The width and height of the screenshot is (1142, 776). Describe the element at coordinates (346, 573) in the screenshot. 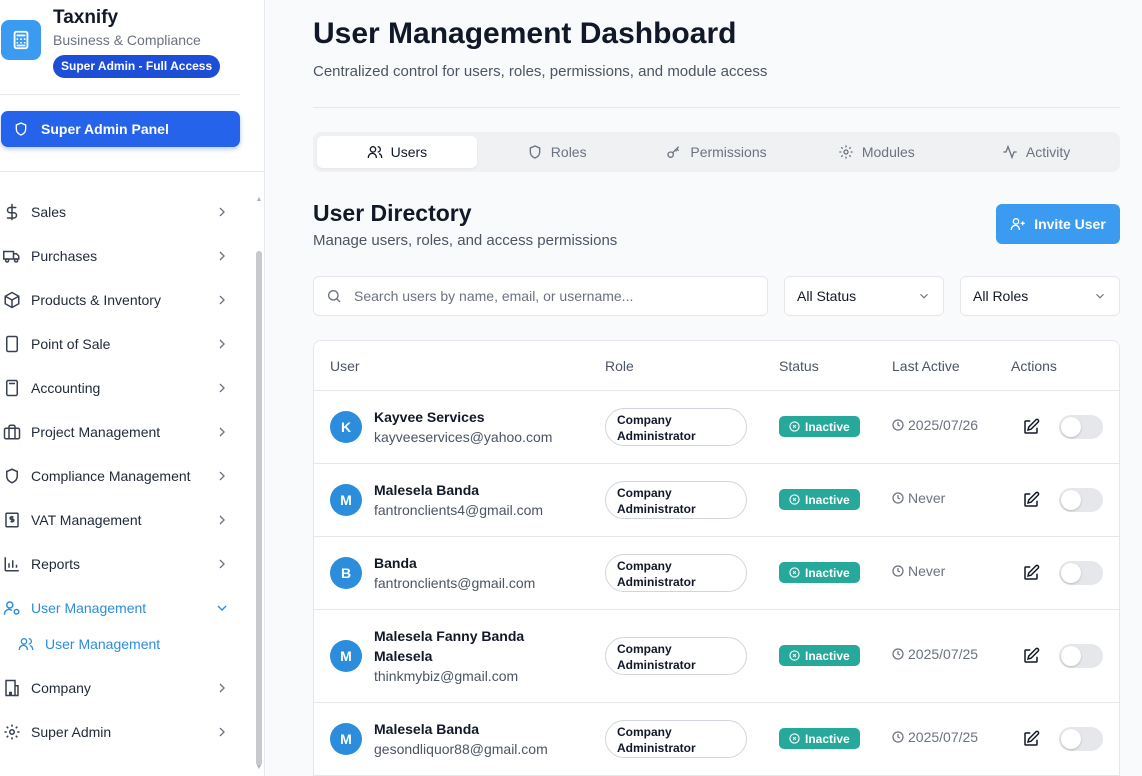

I see `avatar: B` at that location.